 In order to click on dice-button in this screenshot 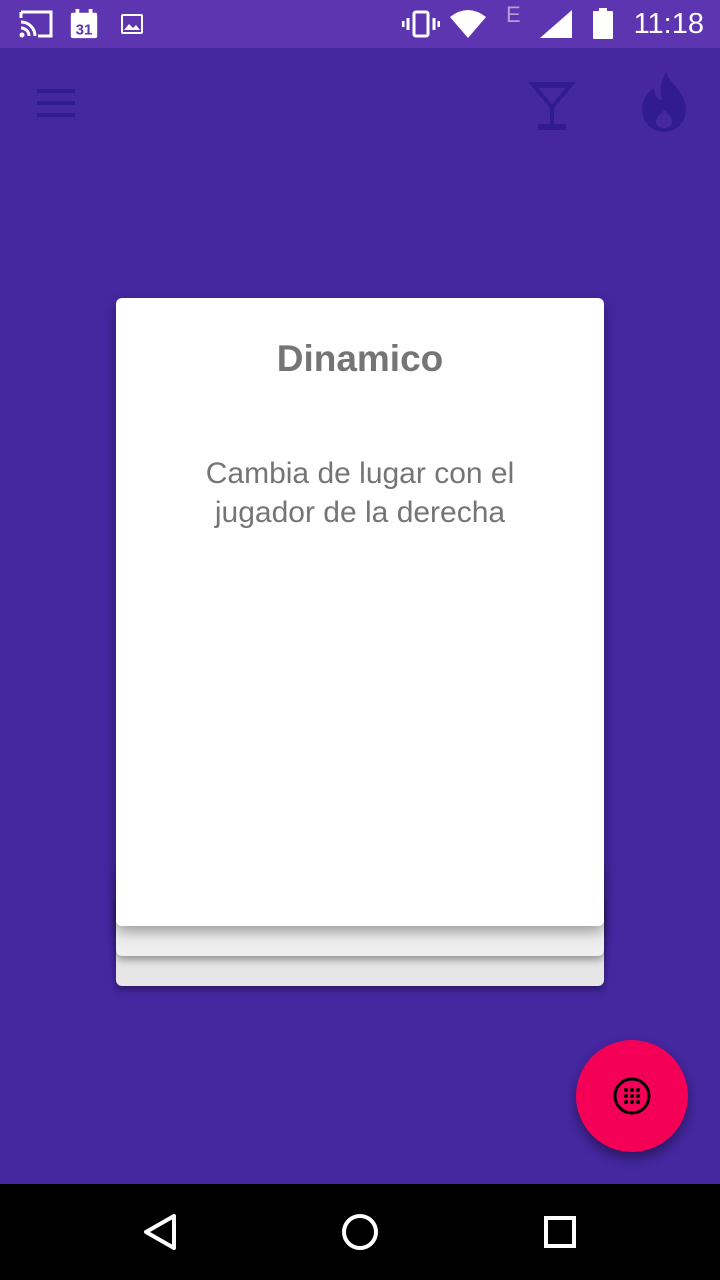, I will do `click(632, 1096)`.